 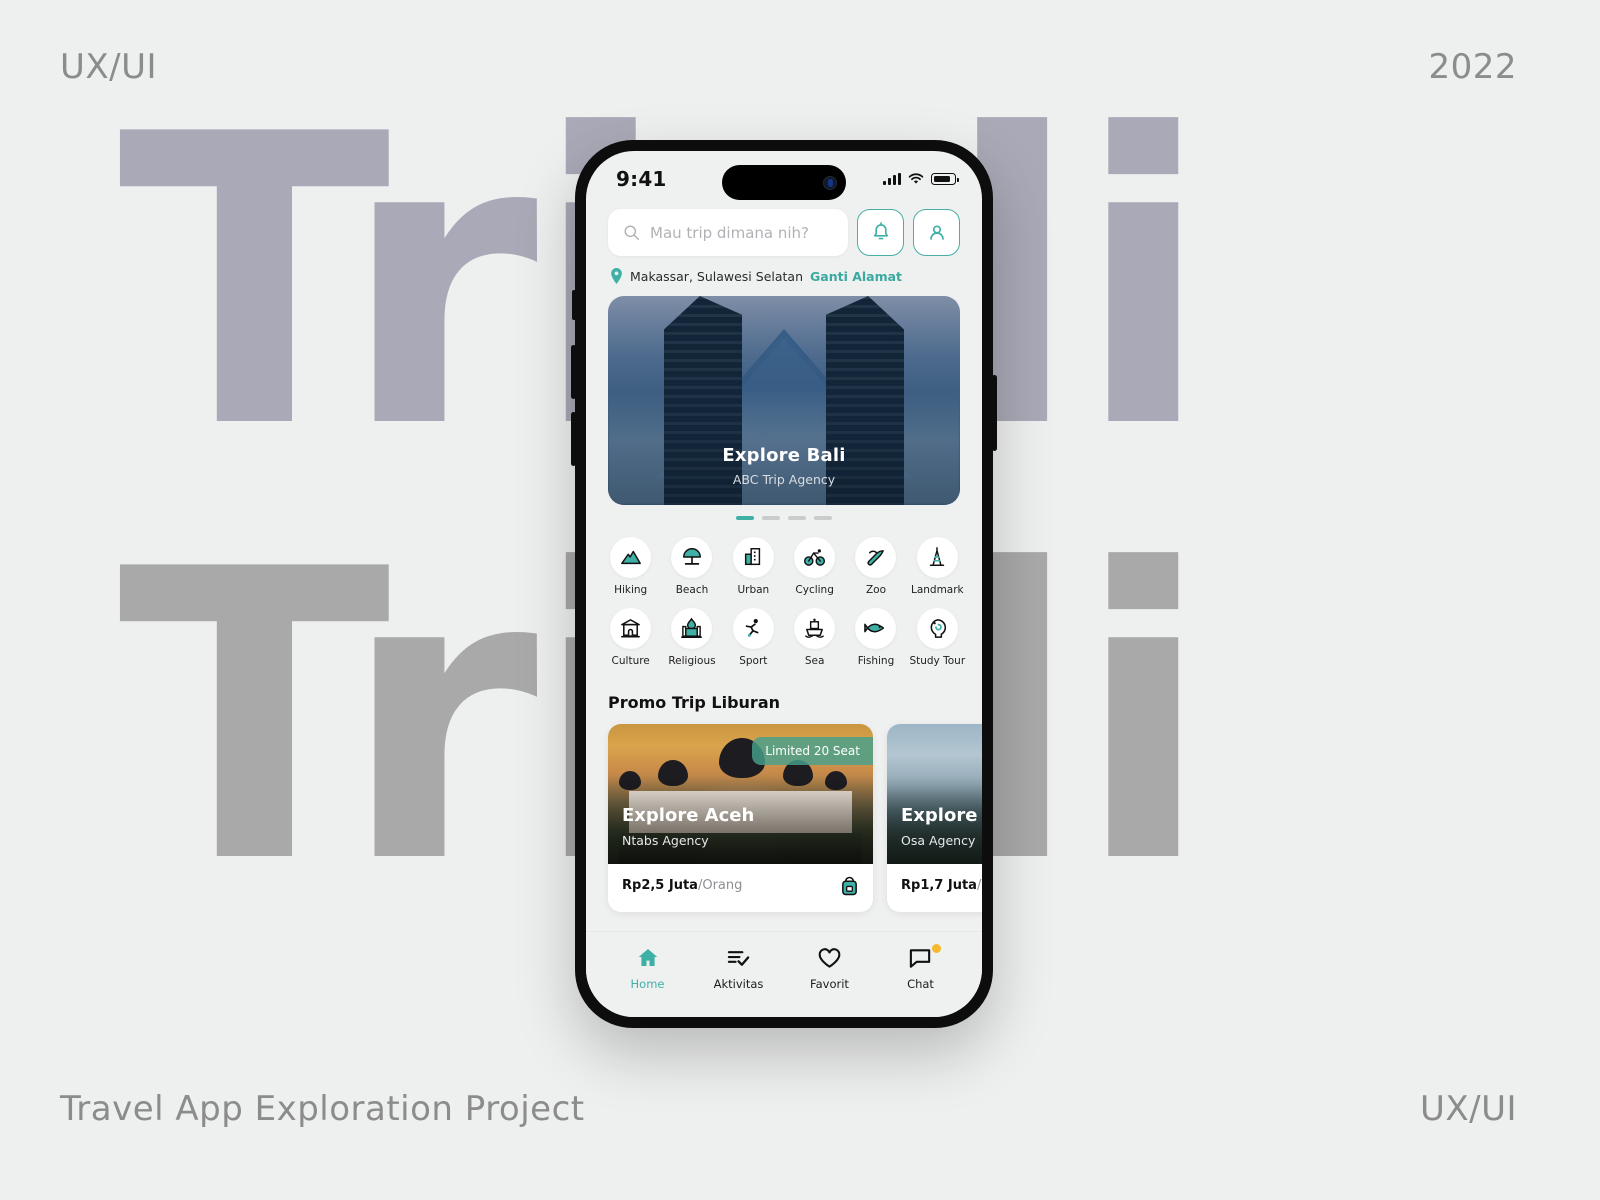 I want to click on hero-title: Explore Bali, so click(x=784, y=455).